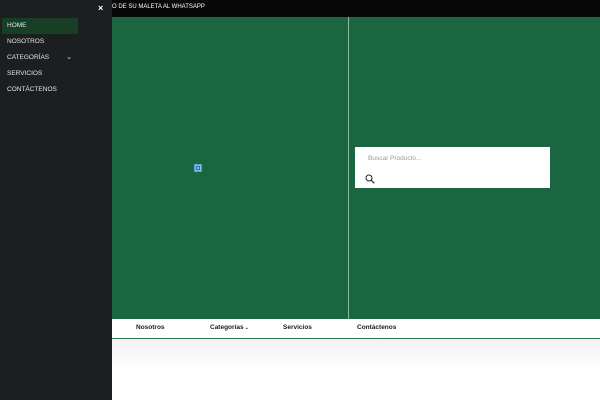 The height and width of the screenshot is (400, 600). What do you see at coordinates (452, 167) in the screenshot?
I see `search-box` at bounding box center [452, 167].